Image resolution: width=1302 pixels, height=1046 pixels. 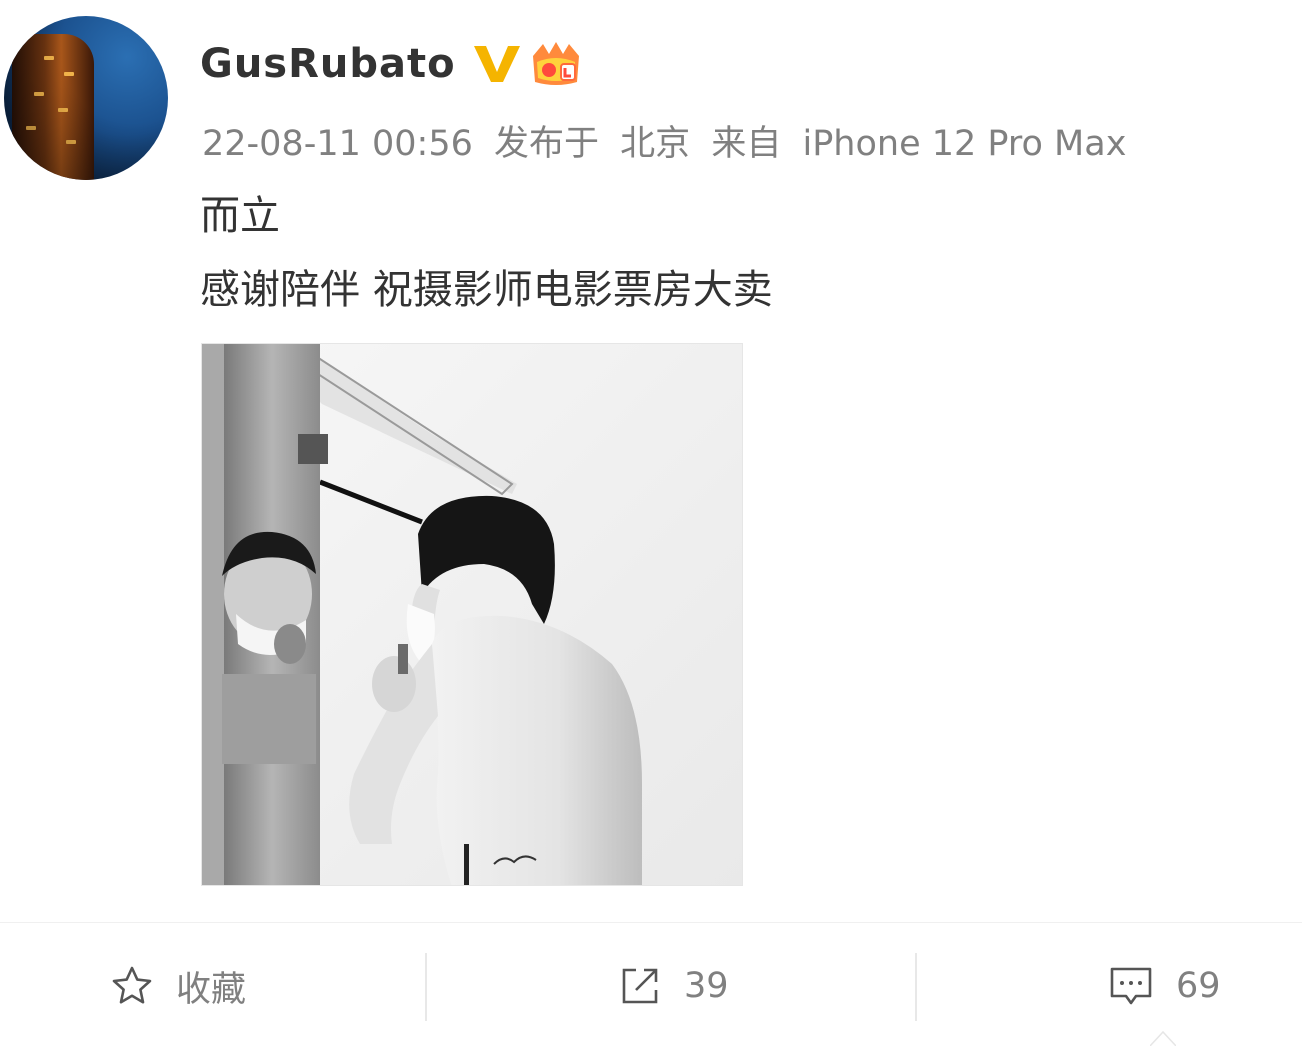 What do you see at coordinates (746, 144) in the screenshot?
I see `source-prefix: 来自` at bounding box center [746, 144].